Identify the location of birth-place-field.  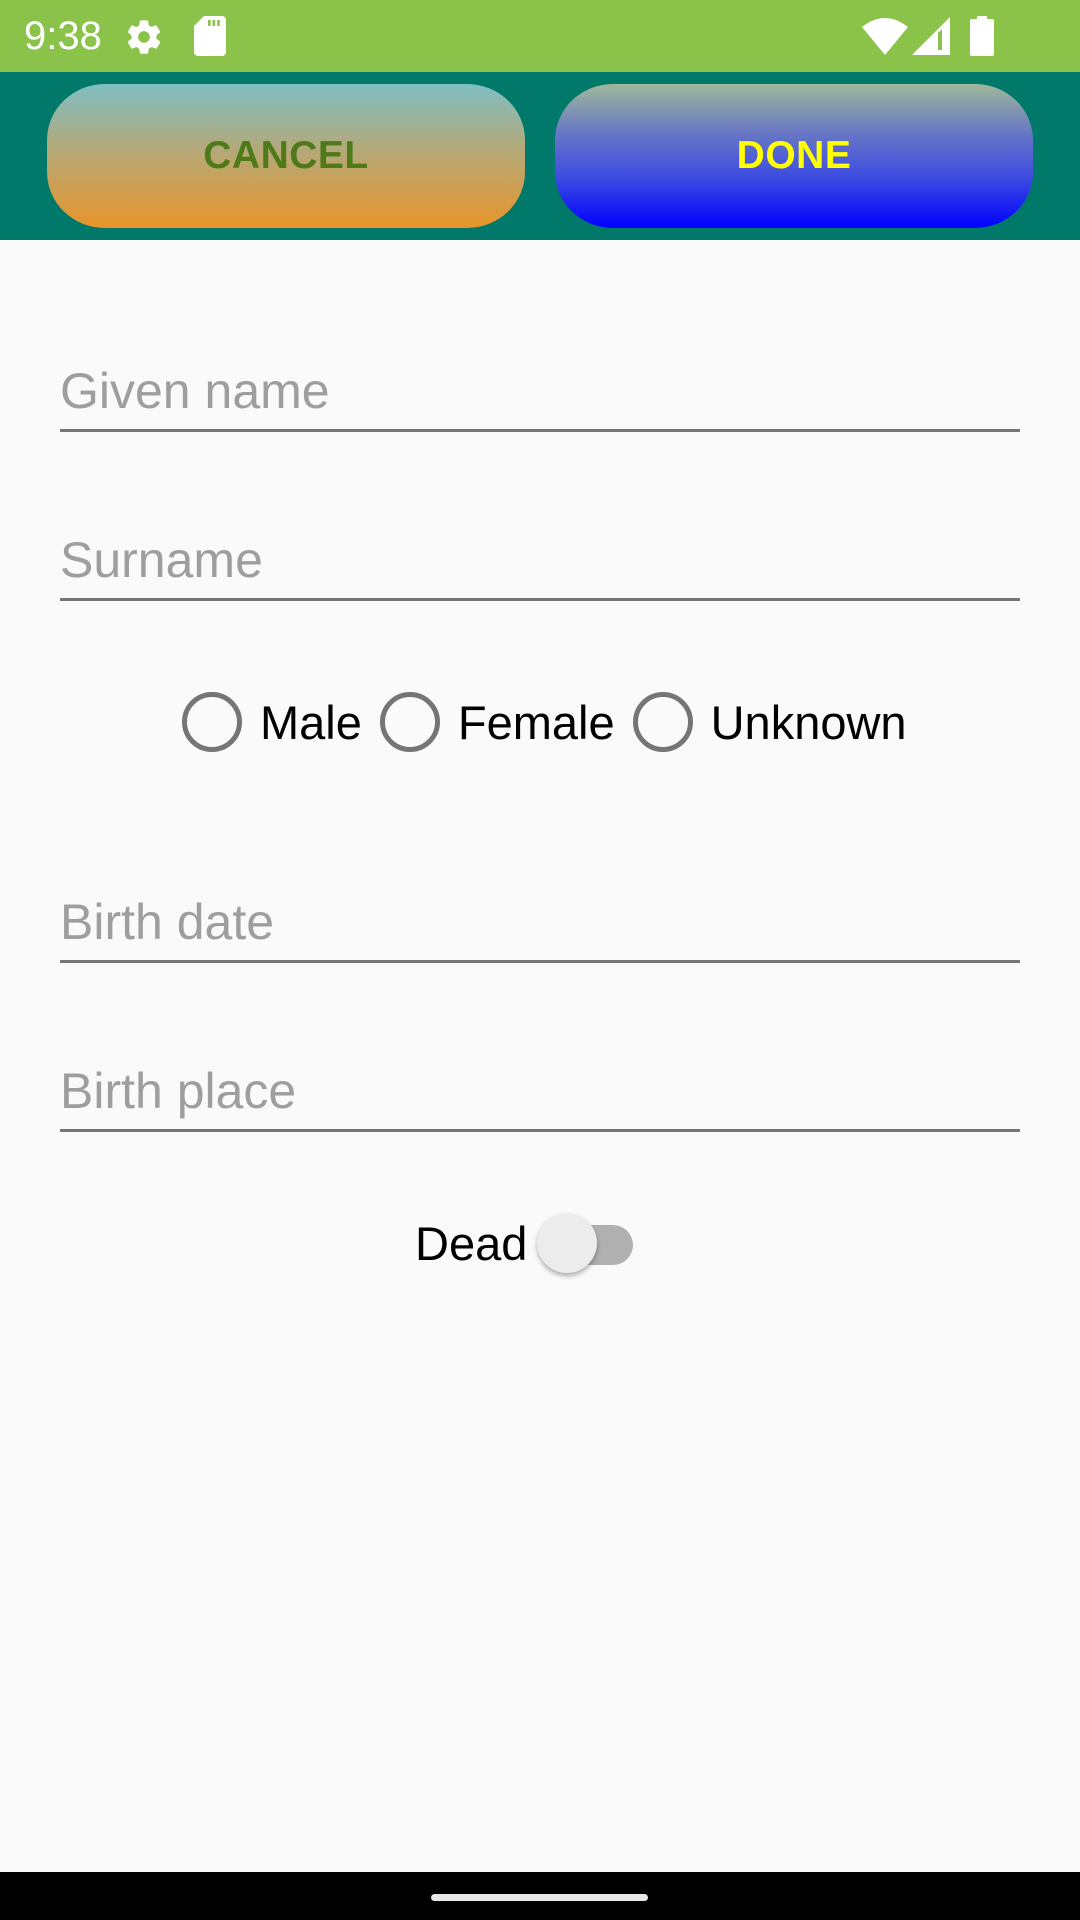
(540, 1087).